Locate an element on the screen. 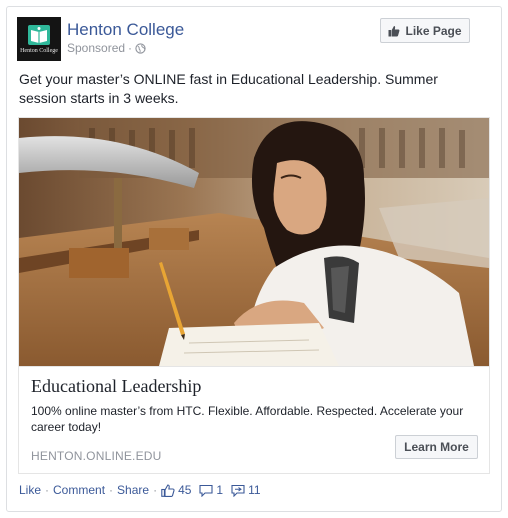 This screenshot has height=518, width=508. page-name-link: Henton College is located at coordinates (125, 30).